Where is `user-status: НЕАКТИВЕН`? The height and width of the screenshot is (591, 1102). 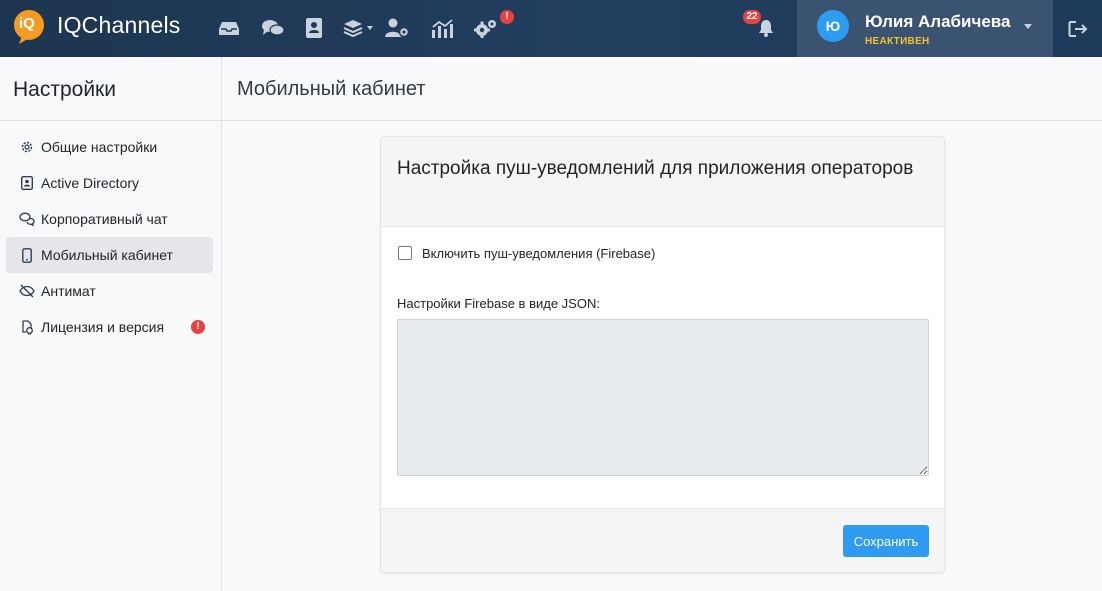
user-status: НЕАКТИВЕН is located at coordinates (897, 41).